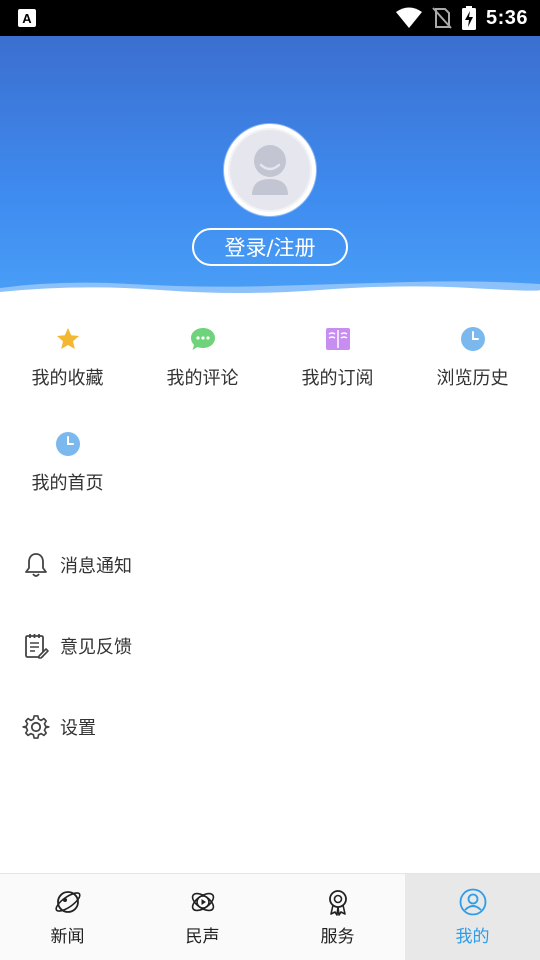 The height and width of the screenshot is (960, 540). I want to click on grid-item-history: 浏览历史, so click(472, 363).